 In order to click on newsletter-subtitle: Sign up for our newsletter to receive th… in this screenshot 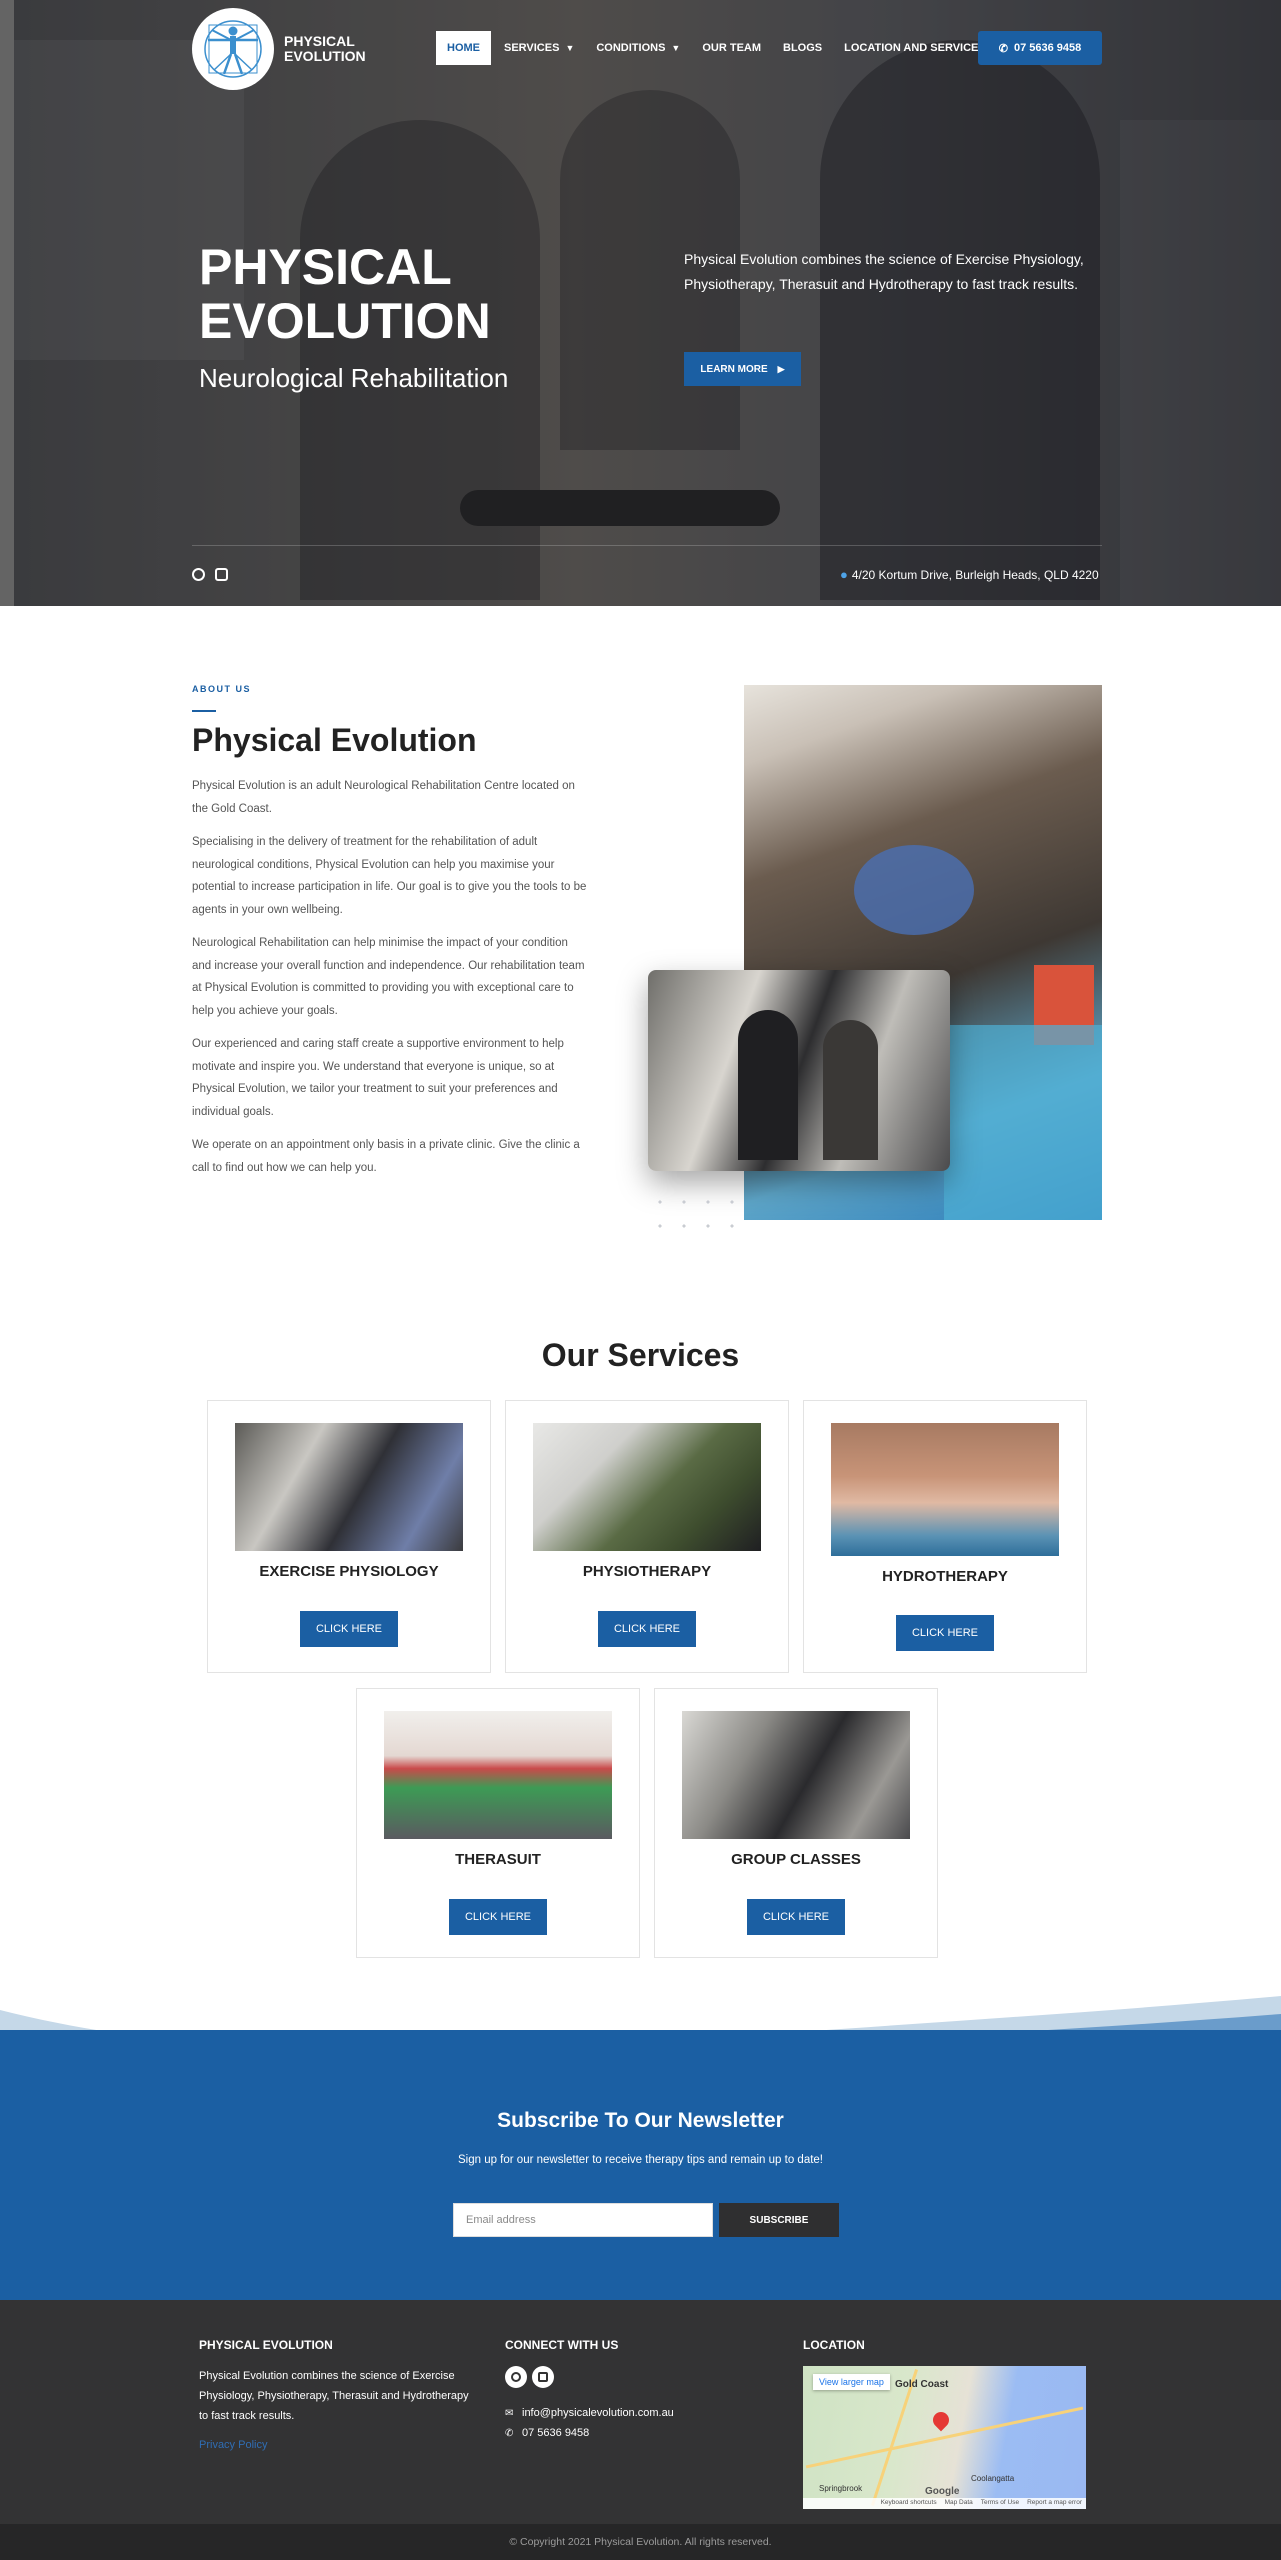, I will do `click(640, 2160)`.